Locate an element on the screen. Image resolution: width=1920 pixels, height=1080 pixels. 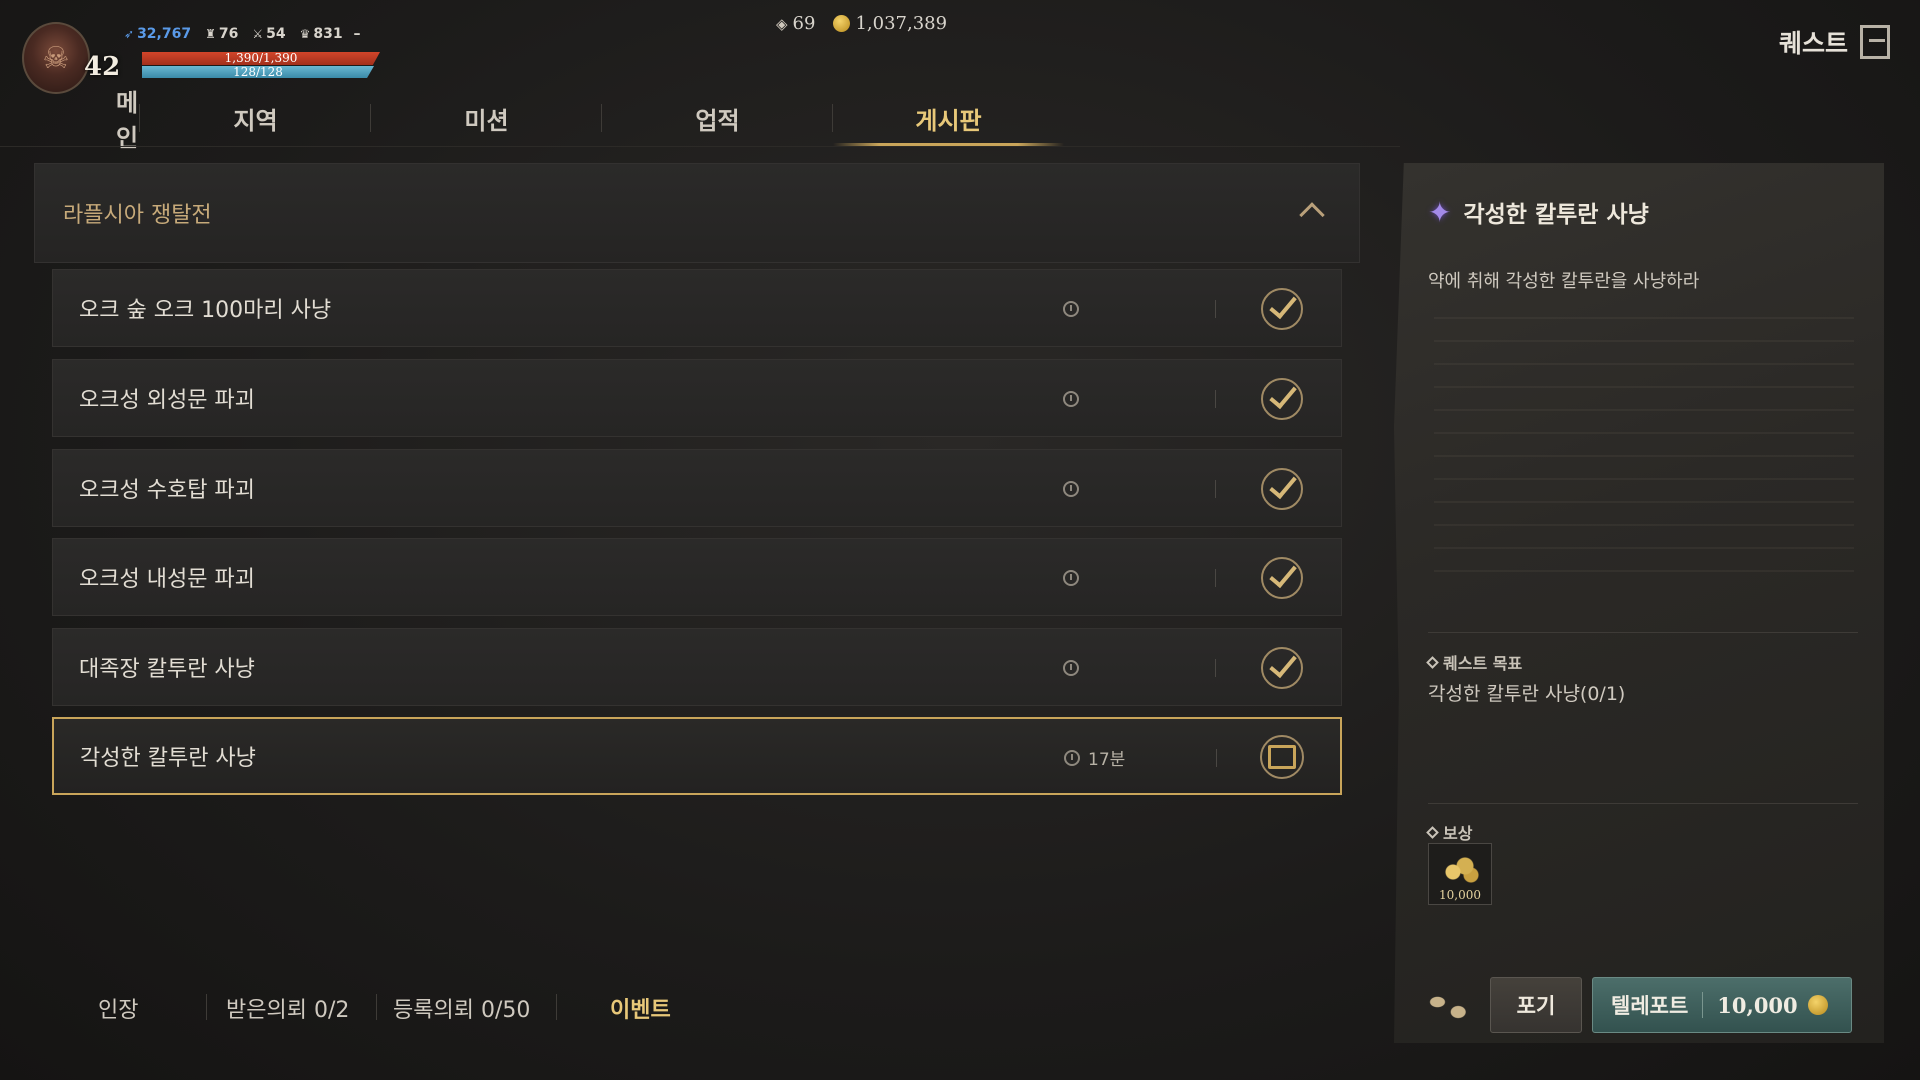
tab-label: 미션 is located at coordinates (486, 120).